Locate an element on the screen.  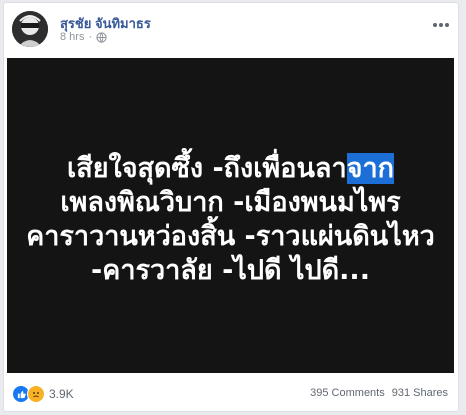
reaction-count: 3.9K is located at coordinates (61, 394).